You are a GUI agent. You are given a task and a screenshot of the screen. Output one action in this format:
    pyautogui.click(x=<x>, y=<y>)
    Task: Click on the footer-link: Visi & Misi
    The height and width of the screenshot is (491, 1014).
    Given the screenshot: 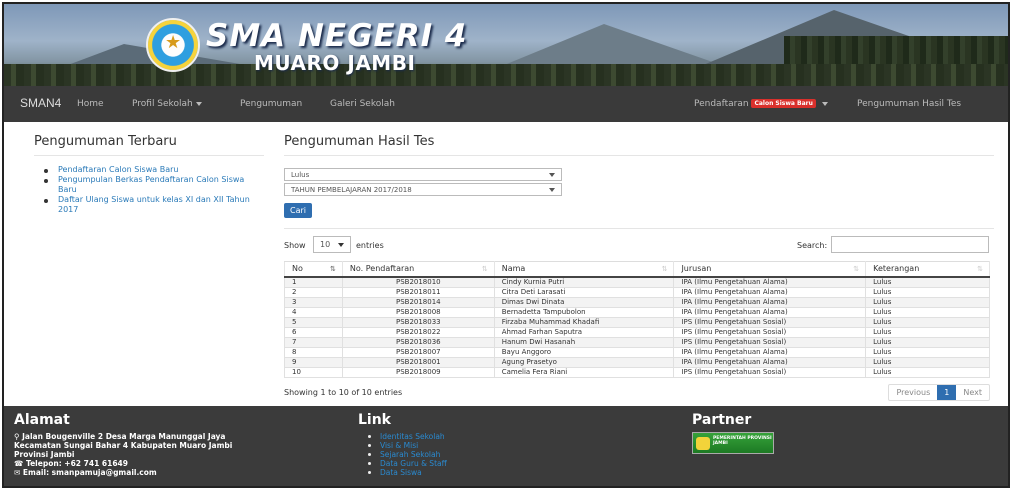 What is the action you would take?
    pyautogui.click(x=463, y=445)
    